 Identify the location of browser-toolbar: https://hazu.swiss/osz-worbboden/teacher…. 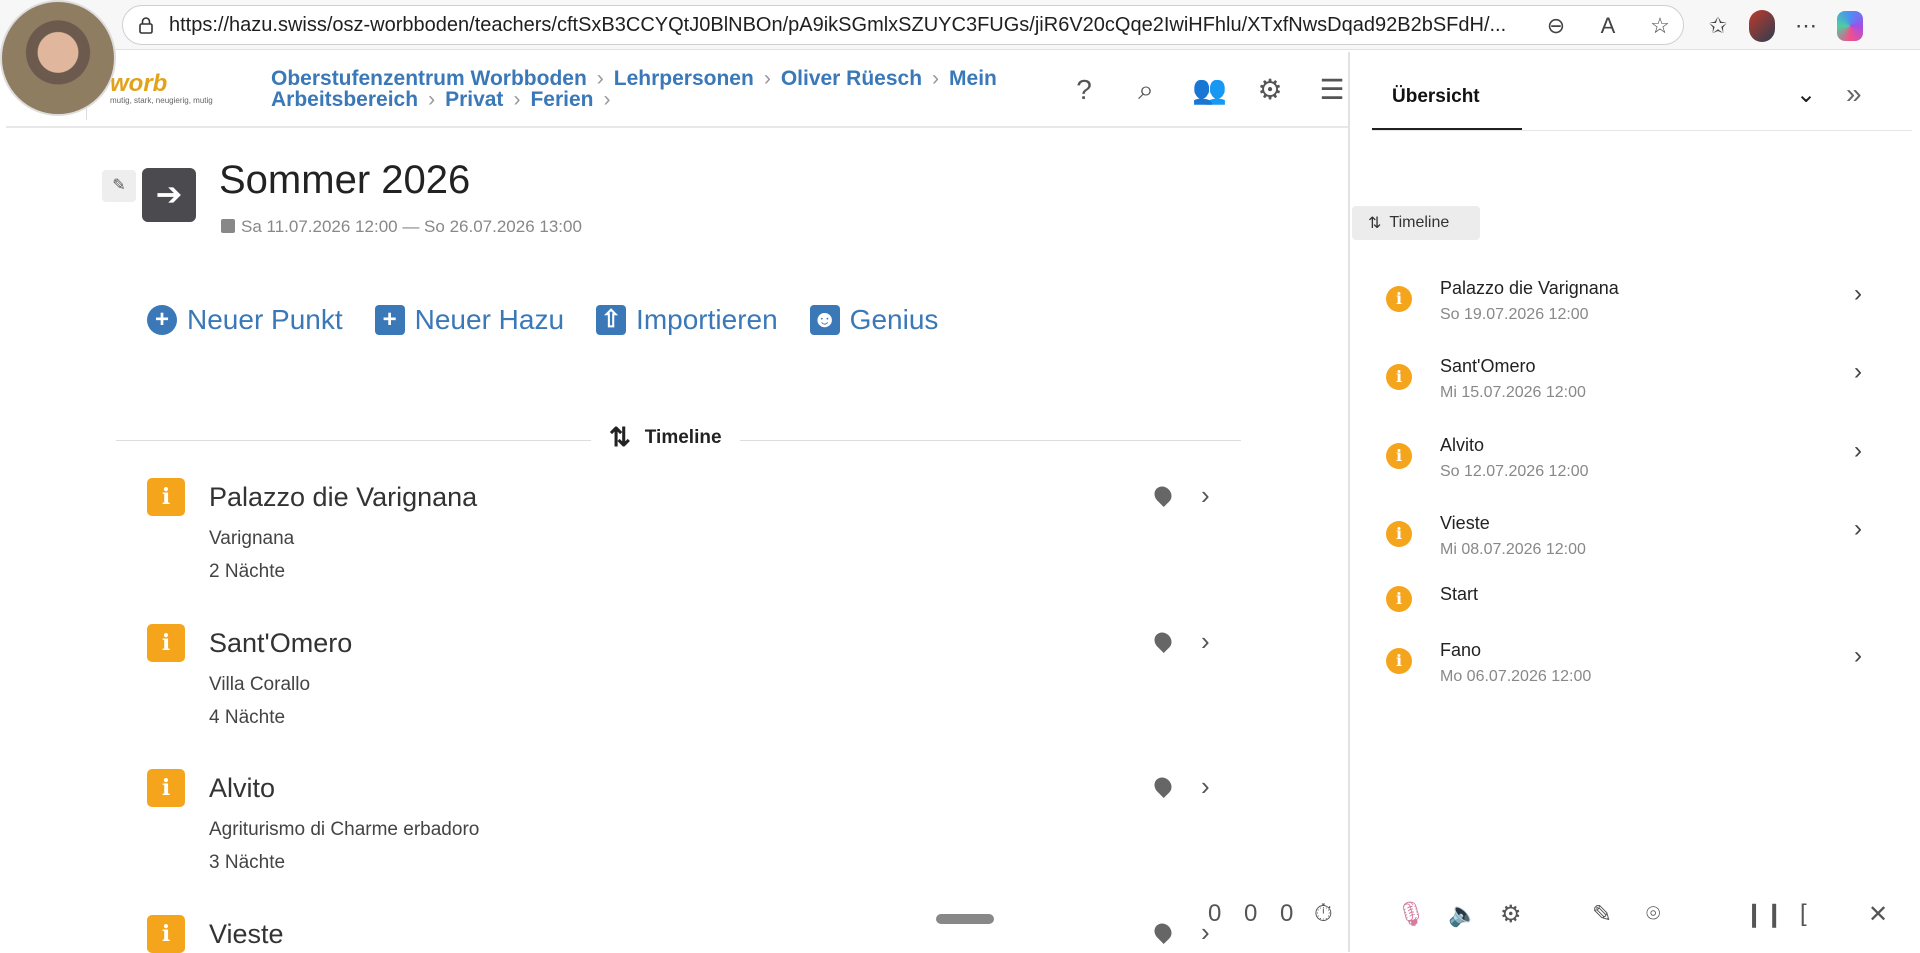
(960, 25).